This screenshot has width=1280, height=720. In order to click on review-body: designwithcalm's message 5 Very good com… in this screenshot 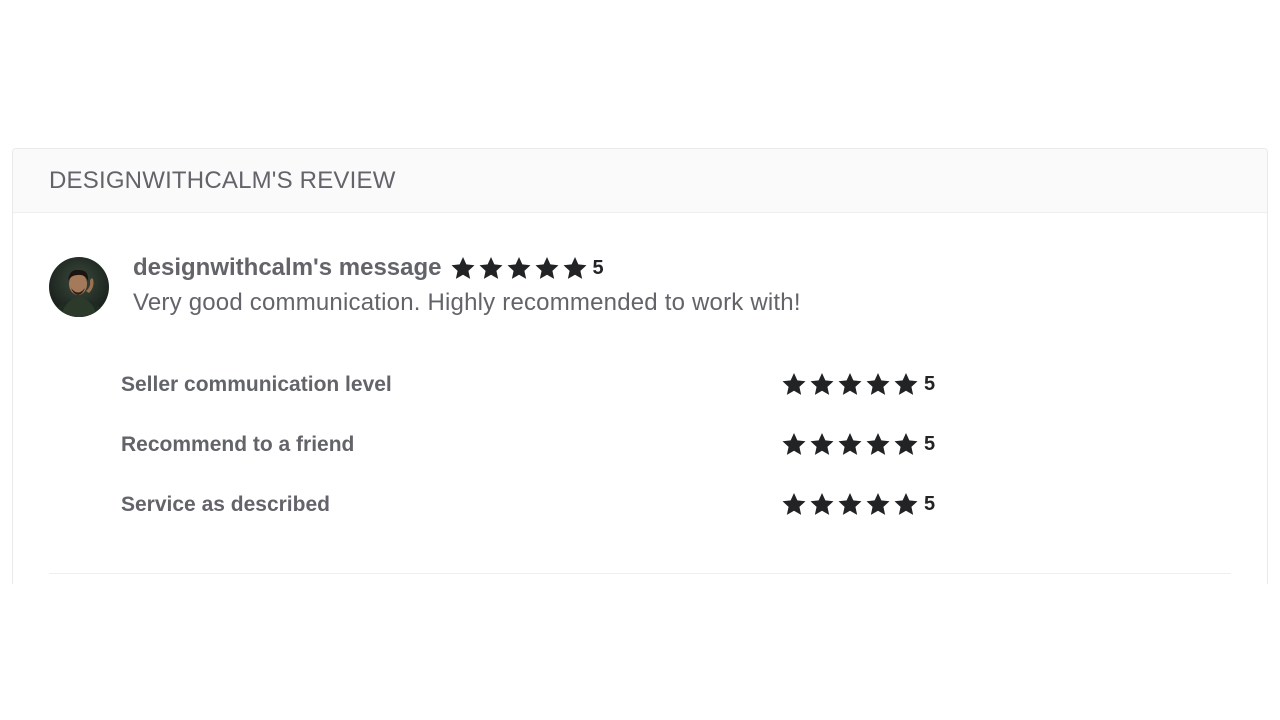, I will do `click(467, 285)`.